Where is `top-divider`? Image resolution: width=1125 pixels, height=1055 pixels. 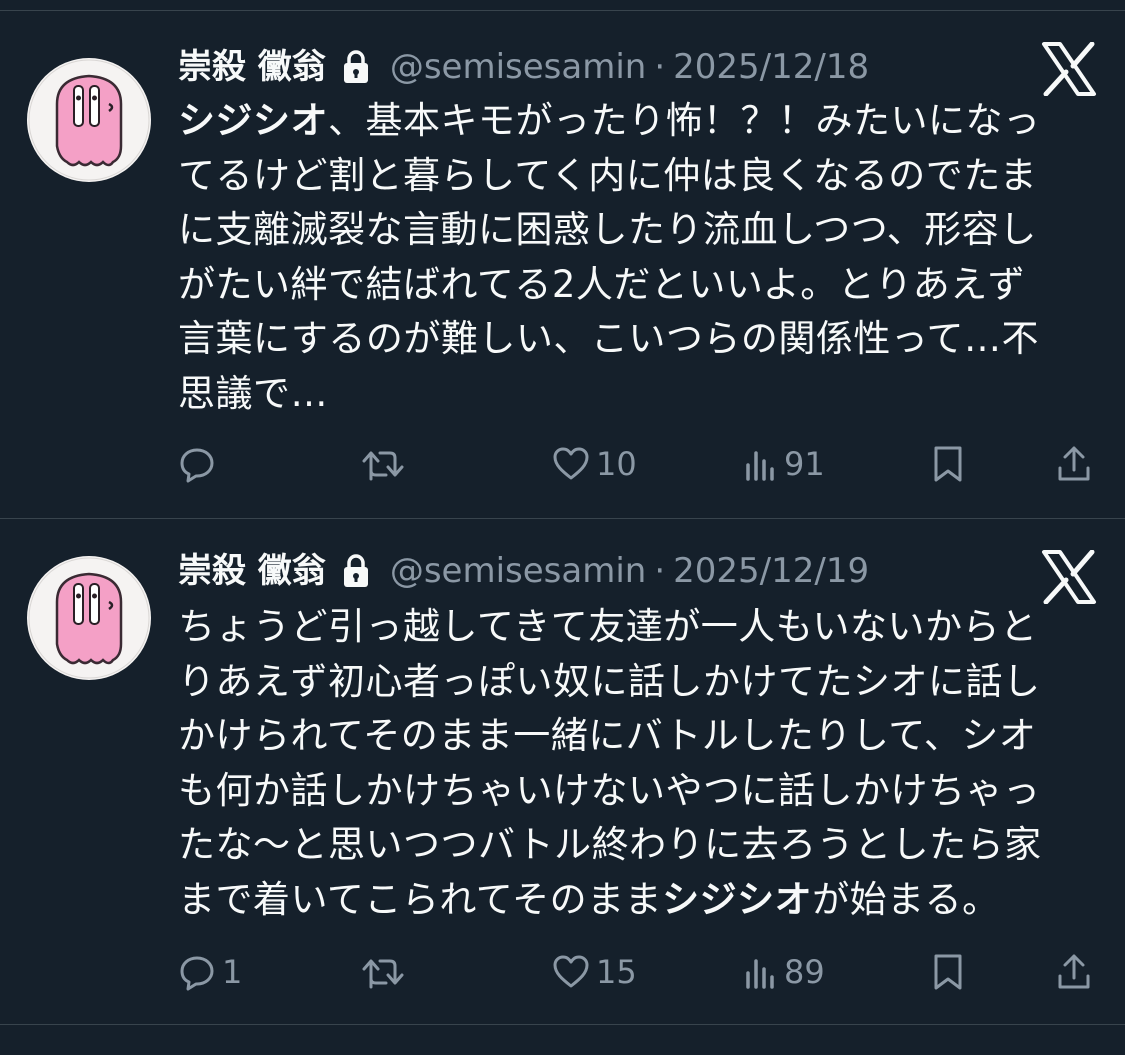
top-divider is located at coordinates (562, 10).